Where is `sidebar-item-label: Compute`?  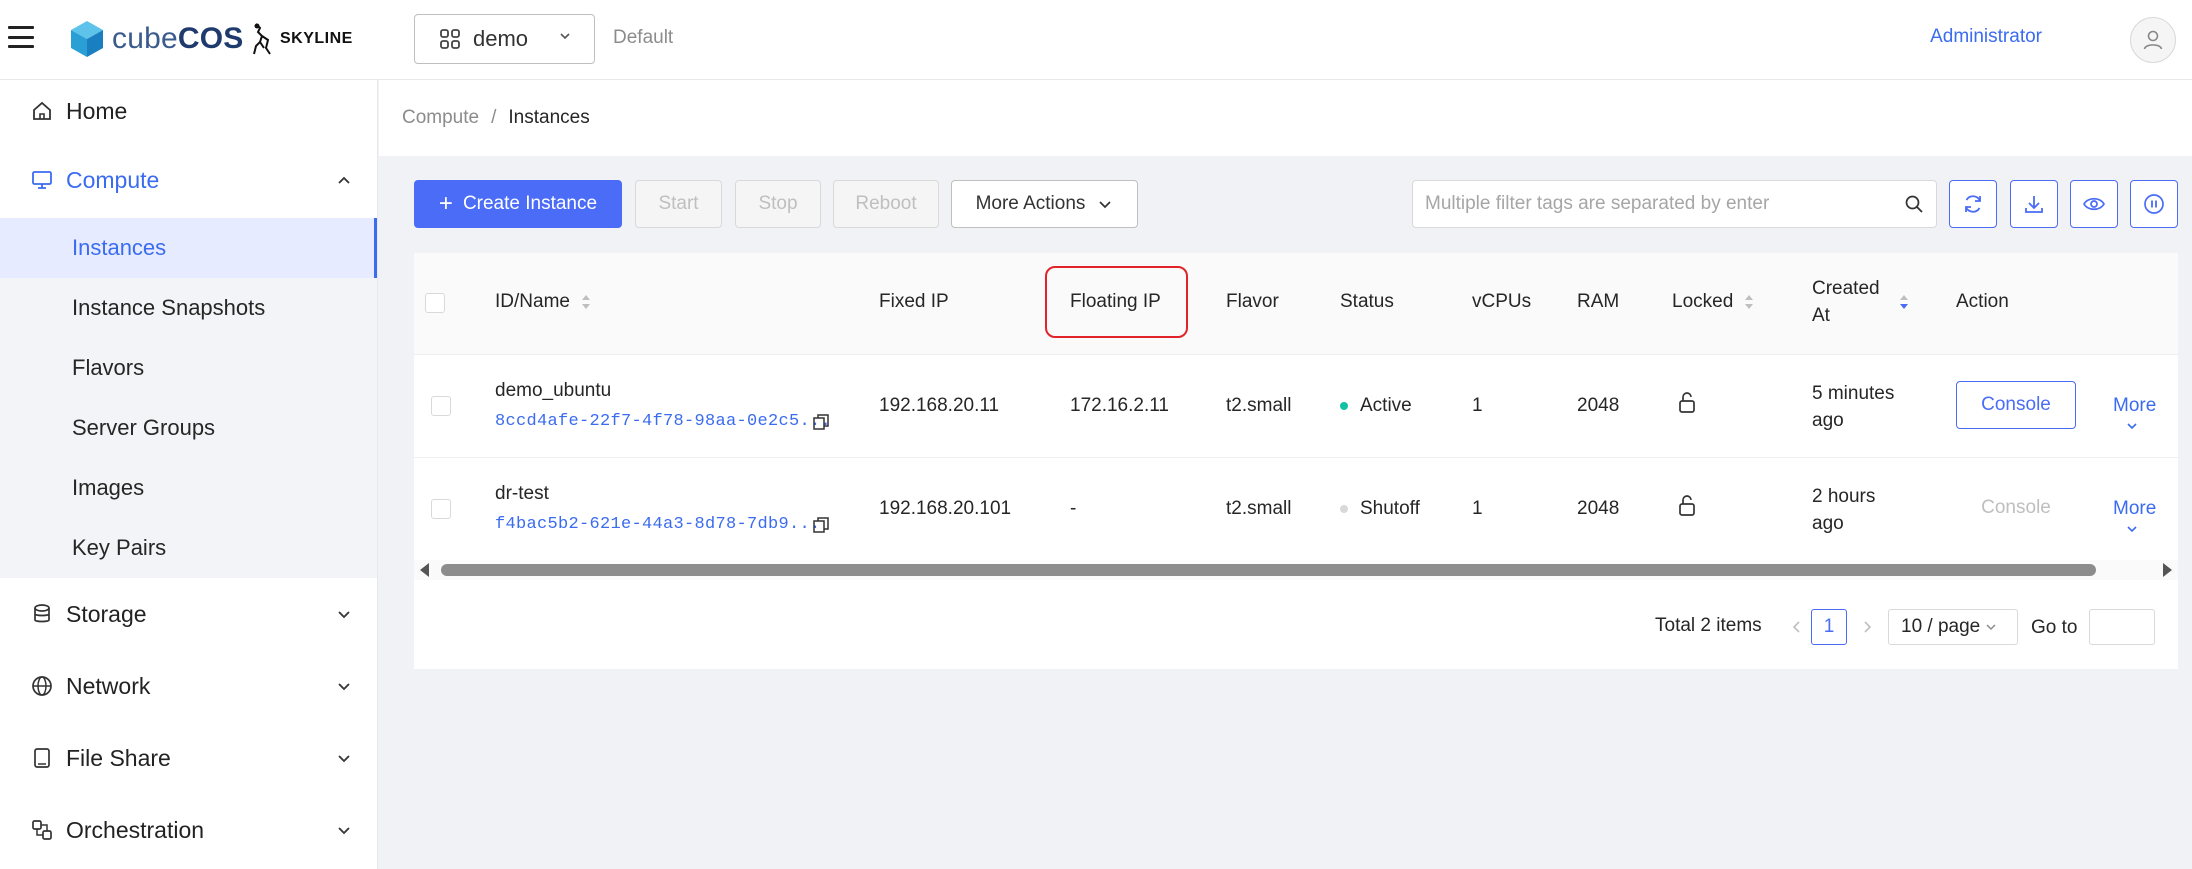 sidebar-item-label: Compute is located at coordinates (113, 179).